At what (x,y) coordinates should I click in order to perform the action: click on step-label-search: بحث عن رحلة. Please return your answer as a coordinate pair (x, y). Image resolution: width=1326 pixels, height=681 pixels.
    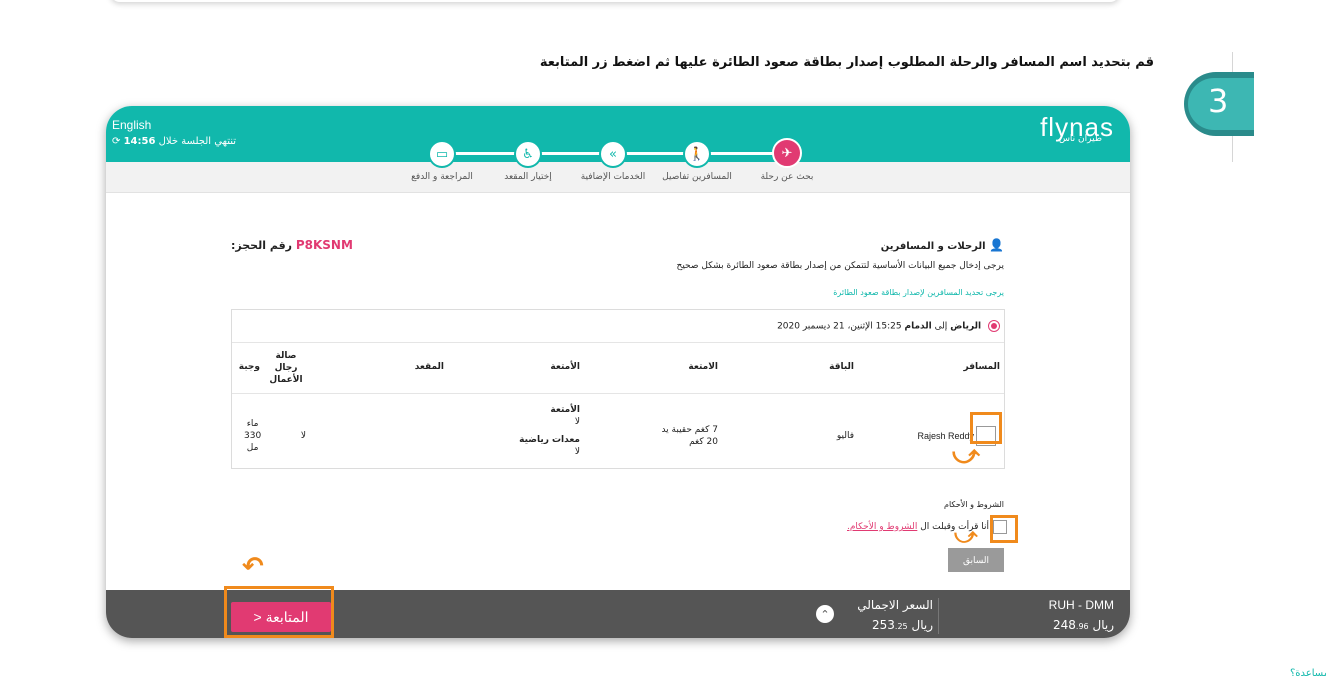
    Looking at the image, I should click on (787, 177).